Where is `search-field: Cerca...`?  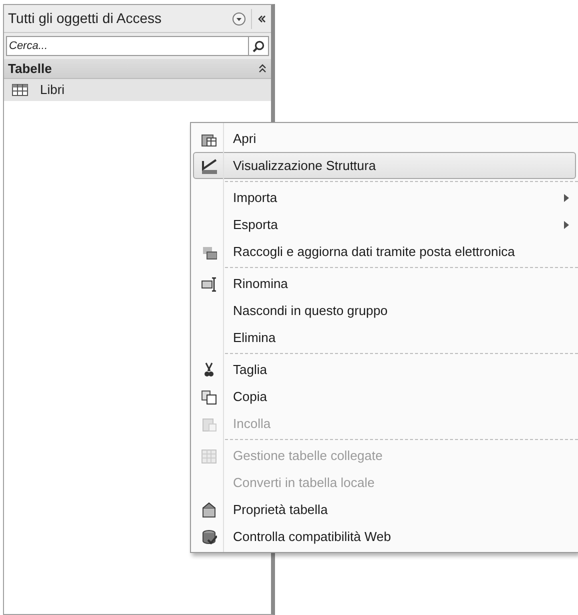
search-field: Cerca... is located at coordinates (127, 46).